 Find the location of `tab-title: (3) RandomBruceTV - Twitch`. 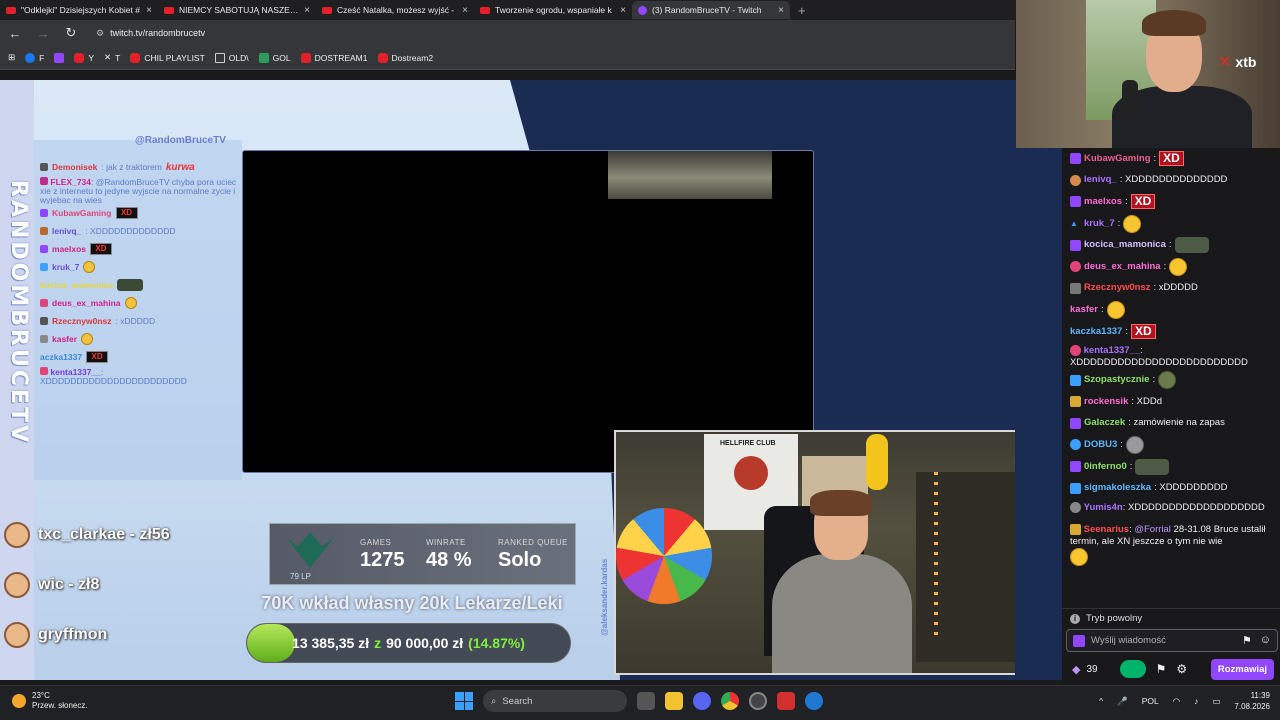

tab-title: (3) RandomBruceTV - Twitch is located at coordinates (707, 10).